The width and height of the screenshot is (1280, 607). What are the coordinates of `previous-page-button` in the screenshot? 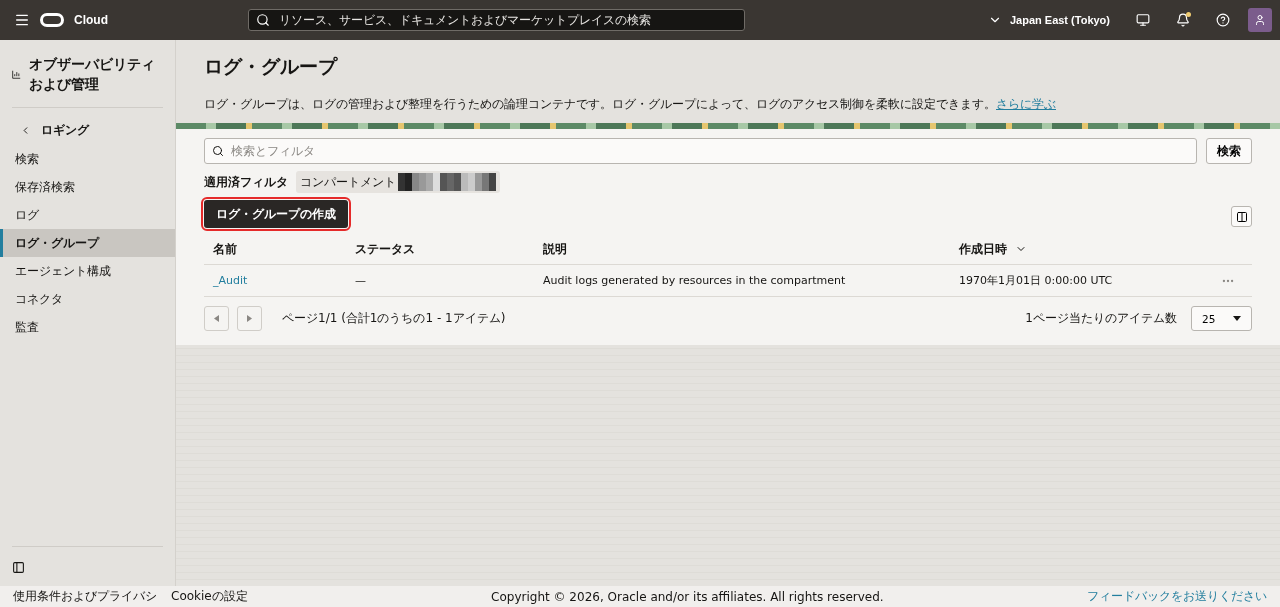 It's located at (216, 318).